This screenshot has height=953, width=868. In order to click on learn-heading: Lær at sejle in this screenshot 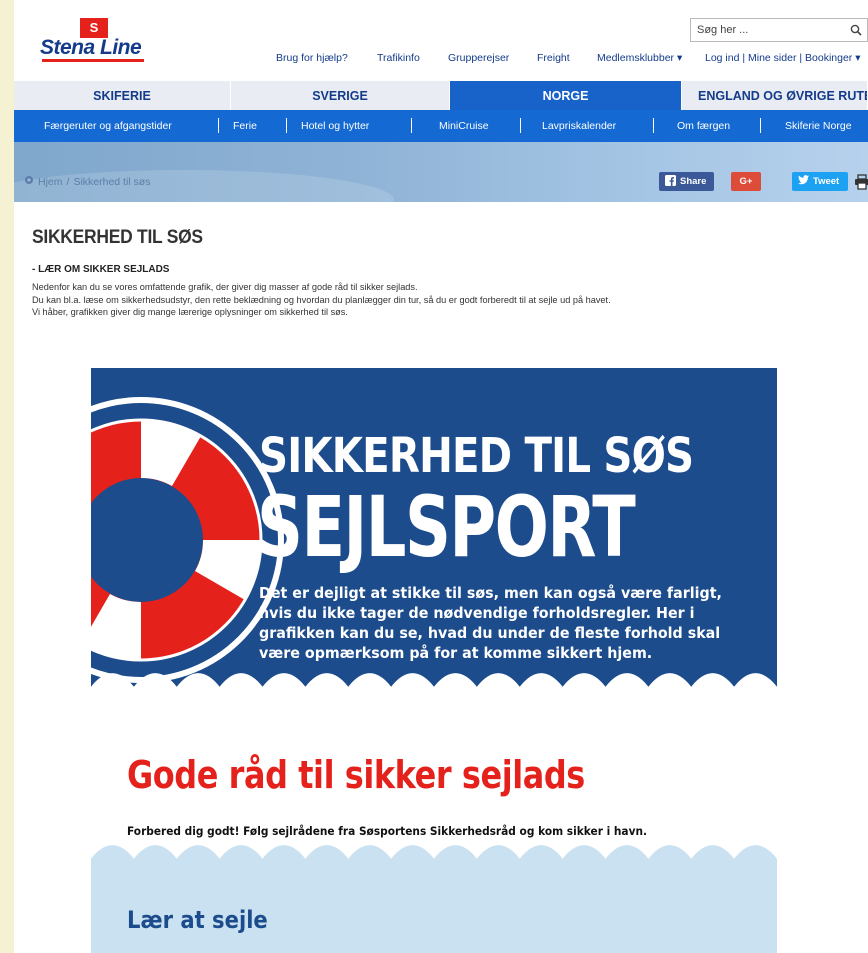, I will do `click(197, 920)`.